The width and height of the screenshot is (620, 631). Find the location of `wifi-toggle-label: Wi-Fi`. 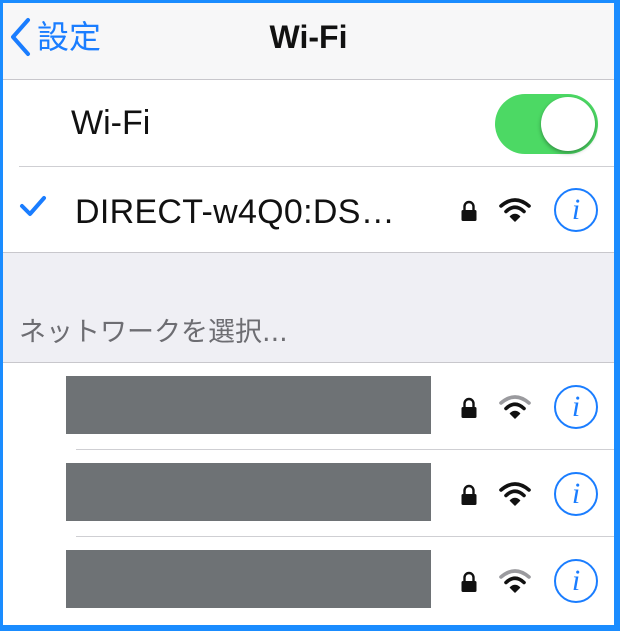

wifi-toggle-label: Wi-Fi is located at coordinates (111, 123).